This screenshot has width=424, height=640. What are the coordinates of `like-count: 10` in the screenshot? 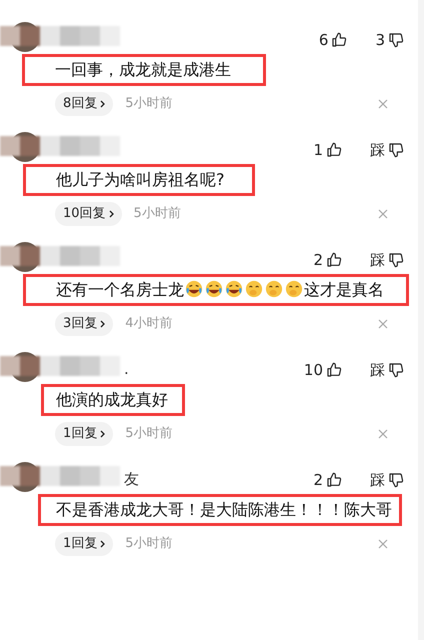 It's located at (313, 370).